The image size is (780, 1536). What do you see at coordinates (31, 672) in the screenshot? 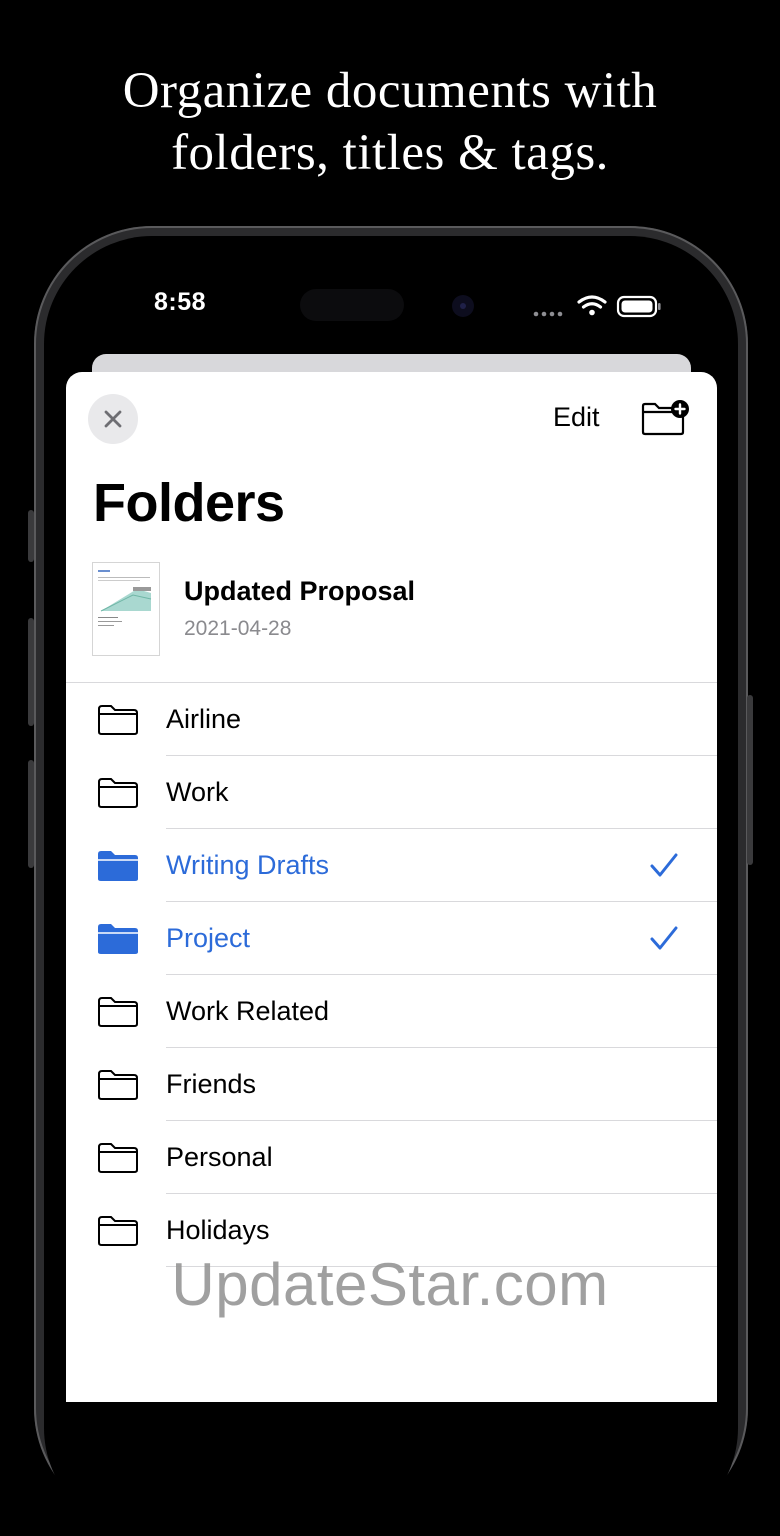
I see `volume-up-button` at bounding box center [31, 672].